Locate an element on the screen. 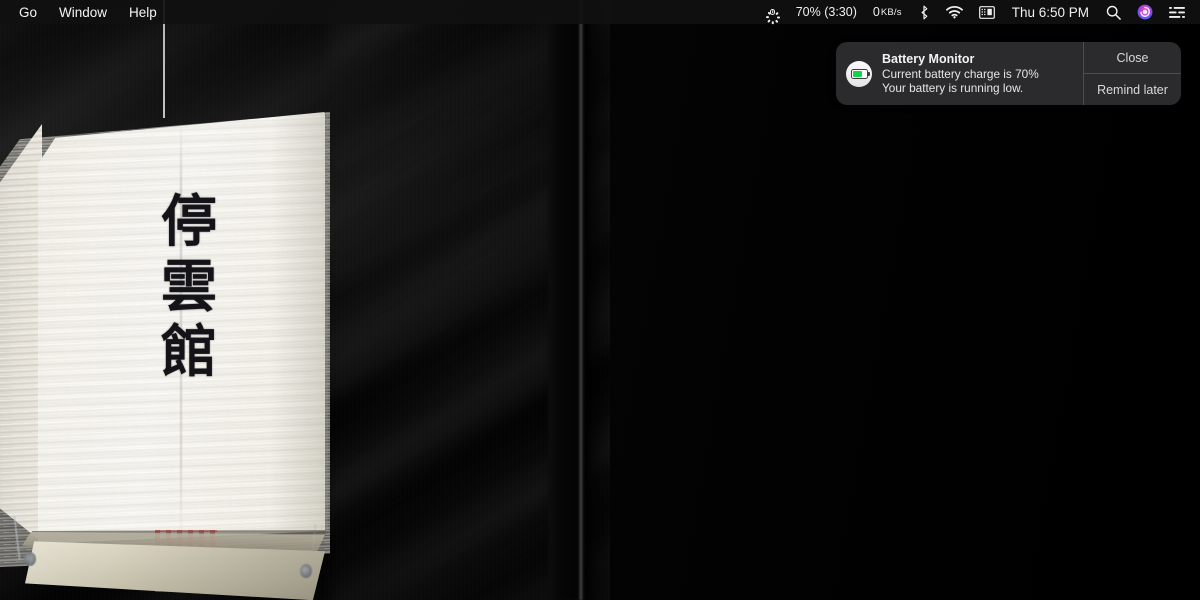 This screenshot has height=600, width=1200. status-bluetooth is located at coordinates (924, 12).